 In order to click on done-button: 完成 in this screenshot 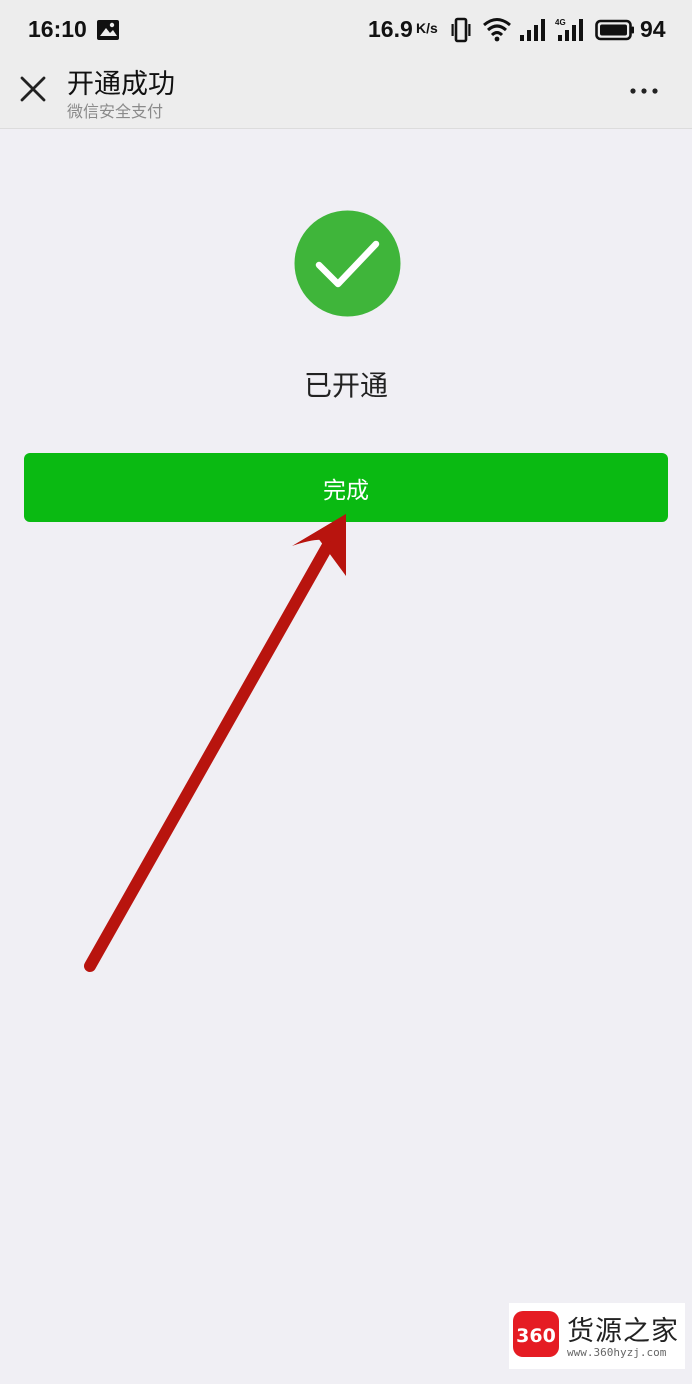, I will do `click(346, 487)`.